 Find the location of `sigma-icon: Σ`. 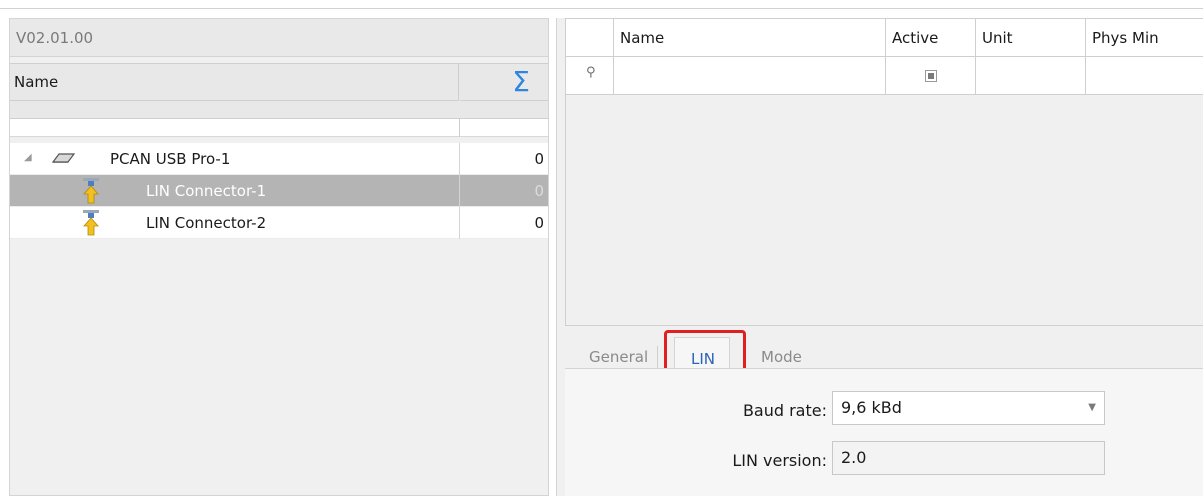

sigma-icon: Σ is located at coordinates (521, 82).